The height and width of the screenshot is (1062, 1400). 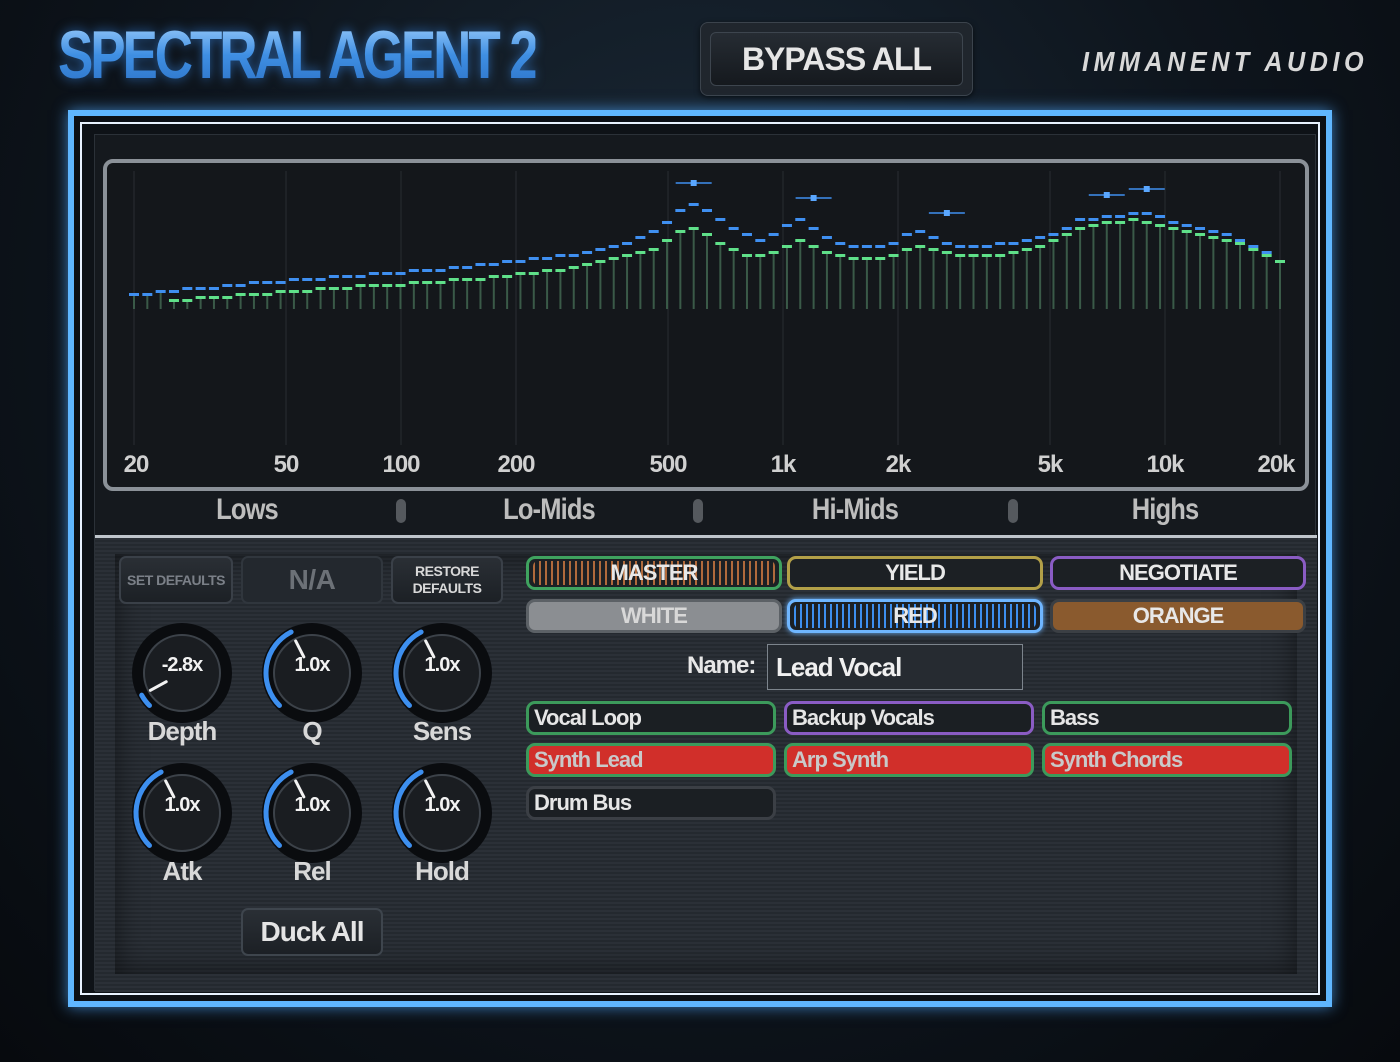 What do you see at coordinates (915, 573) in the screenshot?
I see `role-yield-button: YIELD` at bounding box center [915, 573].